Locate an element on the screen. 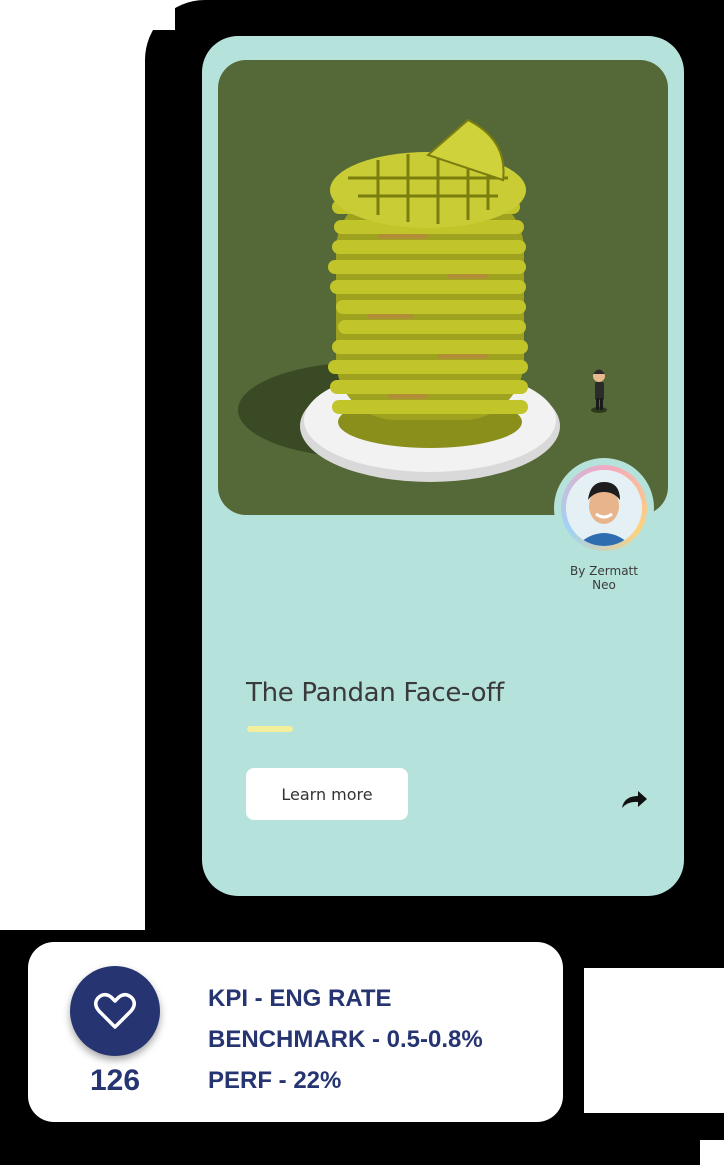 The width and height of the screenshot is (724, 1165). author-byline: By Zermatt Neo is located at coordinates (604, 578).